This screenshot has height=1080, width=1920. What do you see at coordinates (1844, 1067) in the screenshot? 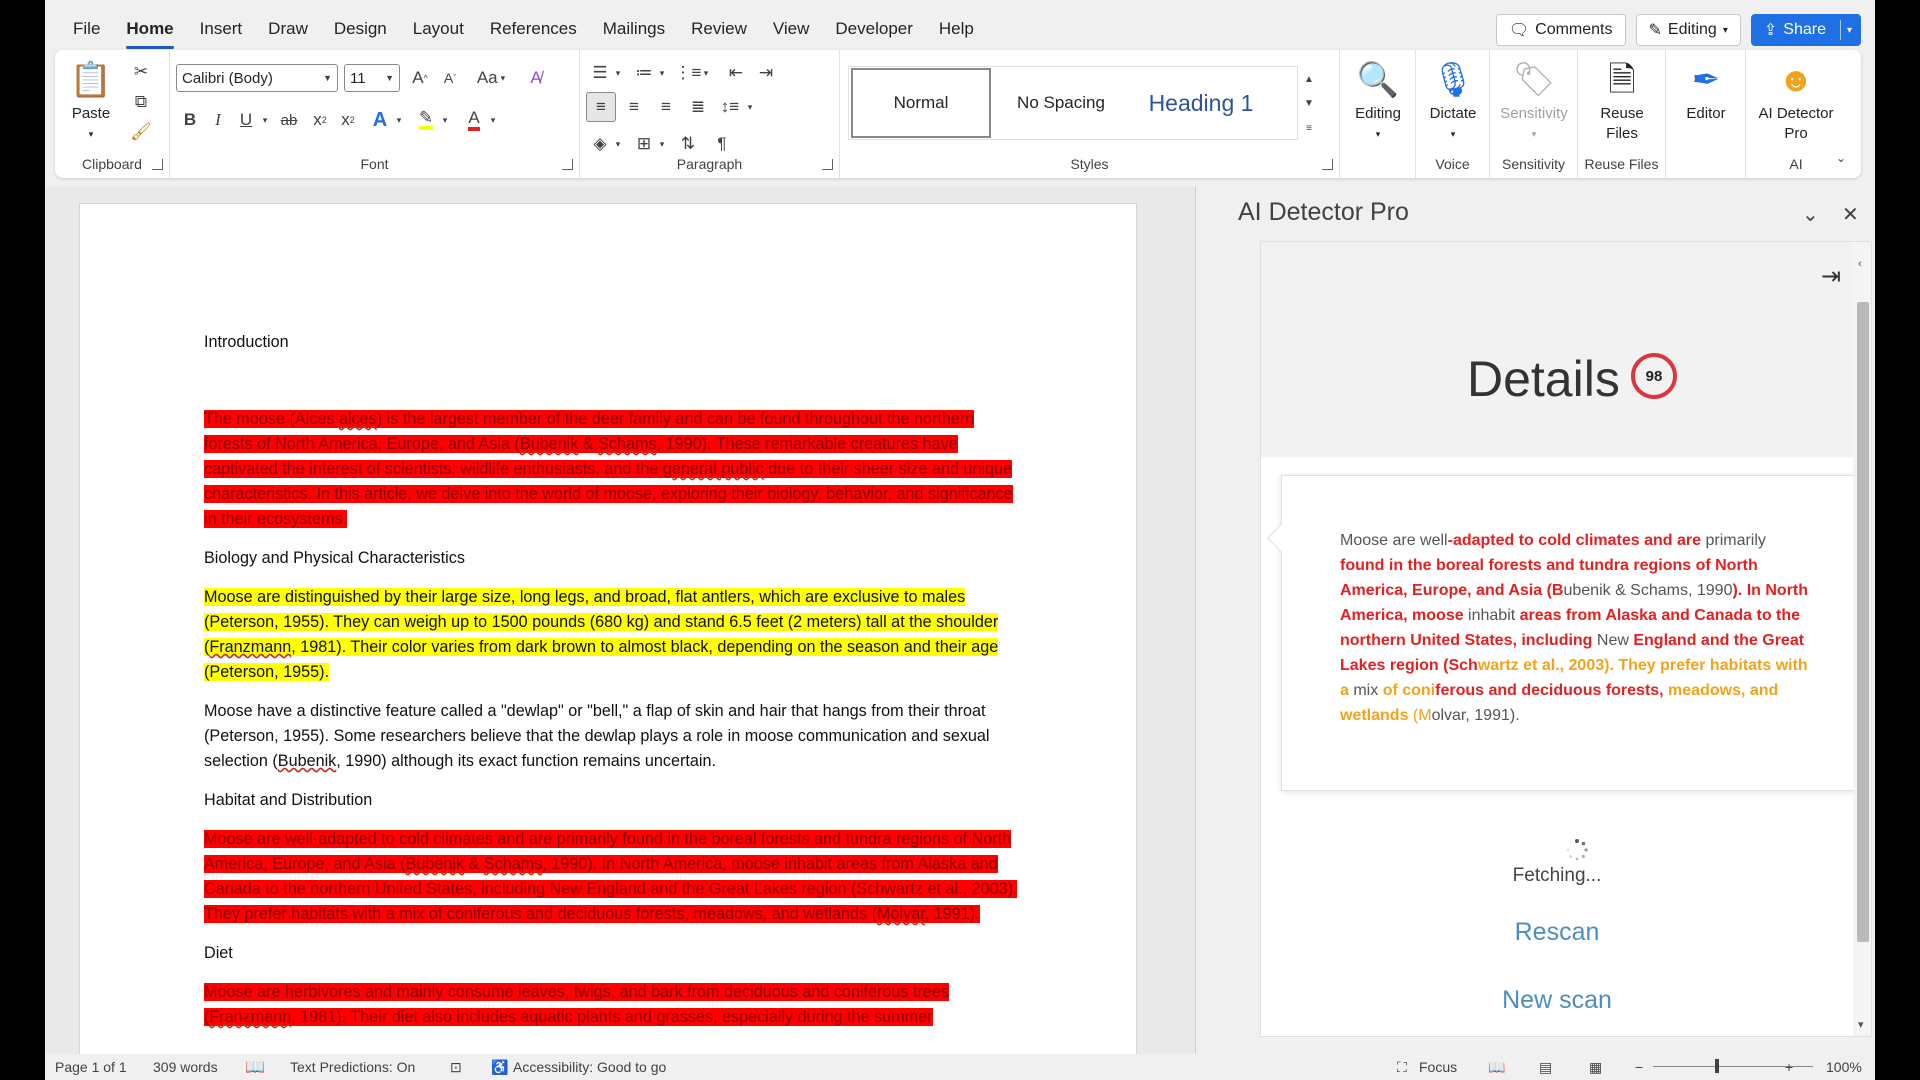
I see `zoom-level: 100%` at bounding box center [1844, 1067].